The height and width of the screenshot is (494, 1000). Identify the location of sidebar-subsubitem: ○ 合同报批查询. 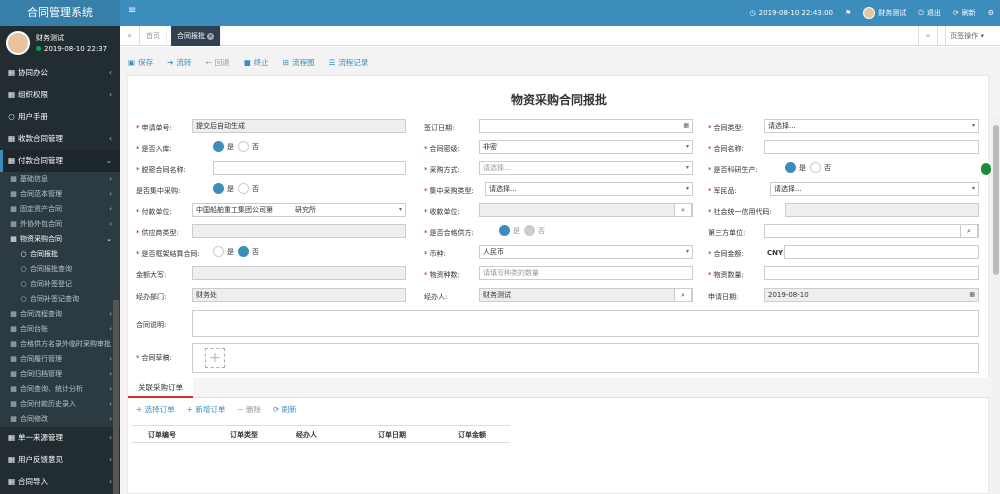
(60, 269).